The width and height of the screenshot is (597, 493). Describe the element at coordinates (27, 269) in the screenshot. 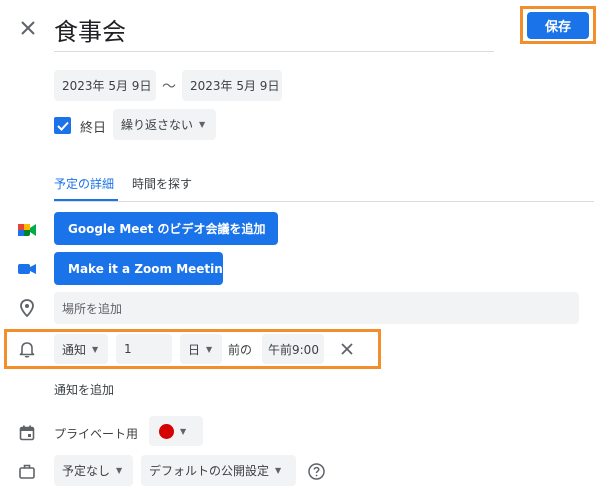

I see `zoom-icon` at that location.